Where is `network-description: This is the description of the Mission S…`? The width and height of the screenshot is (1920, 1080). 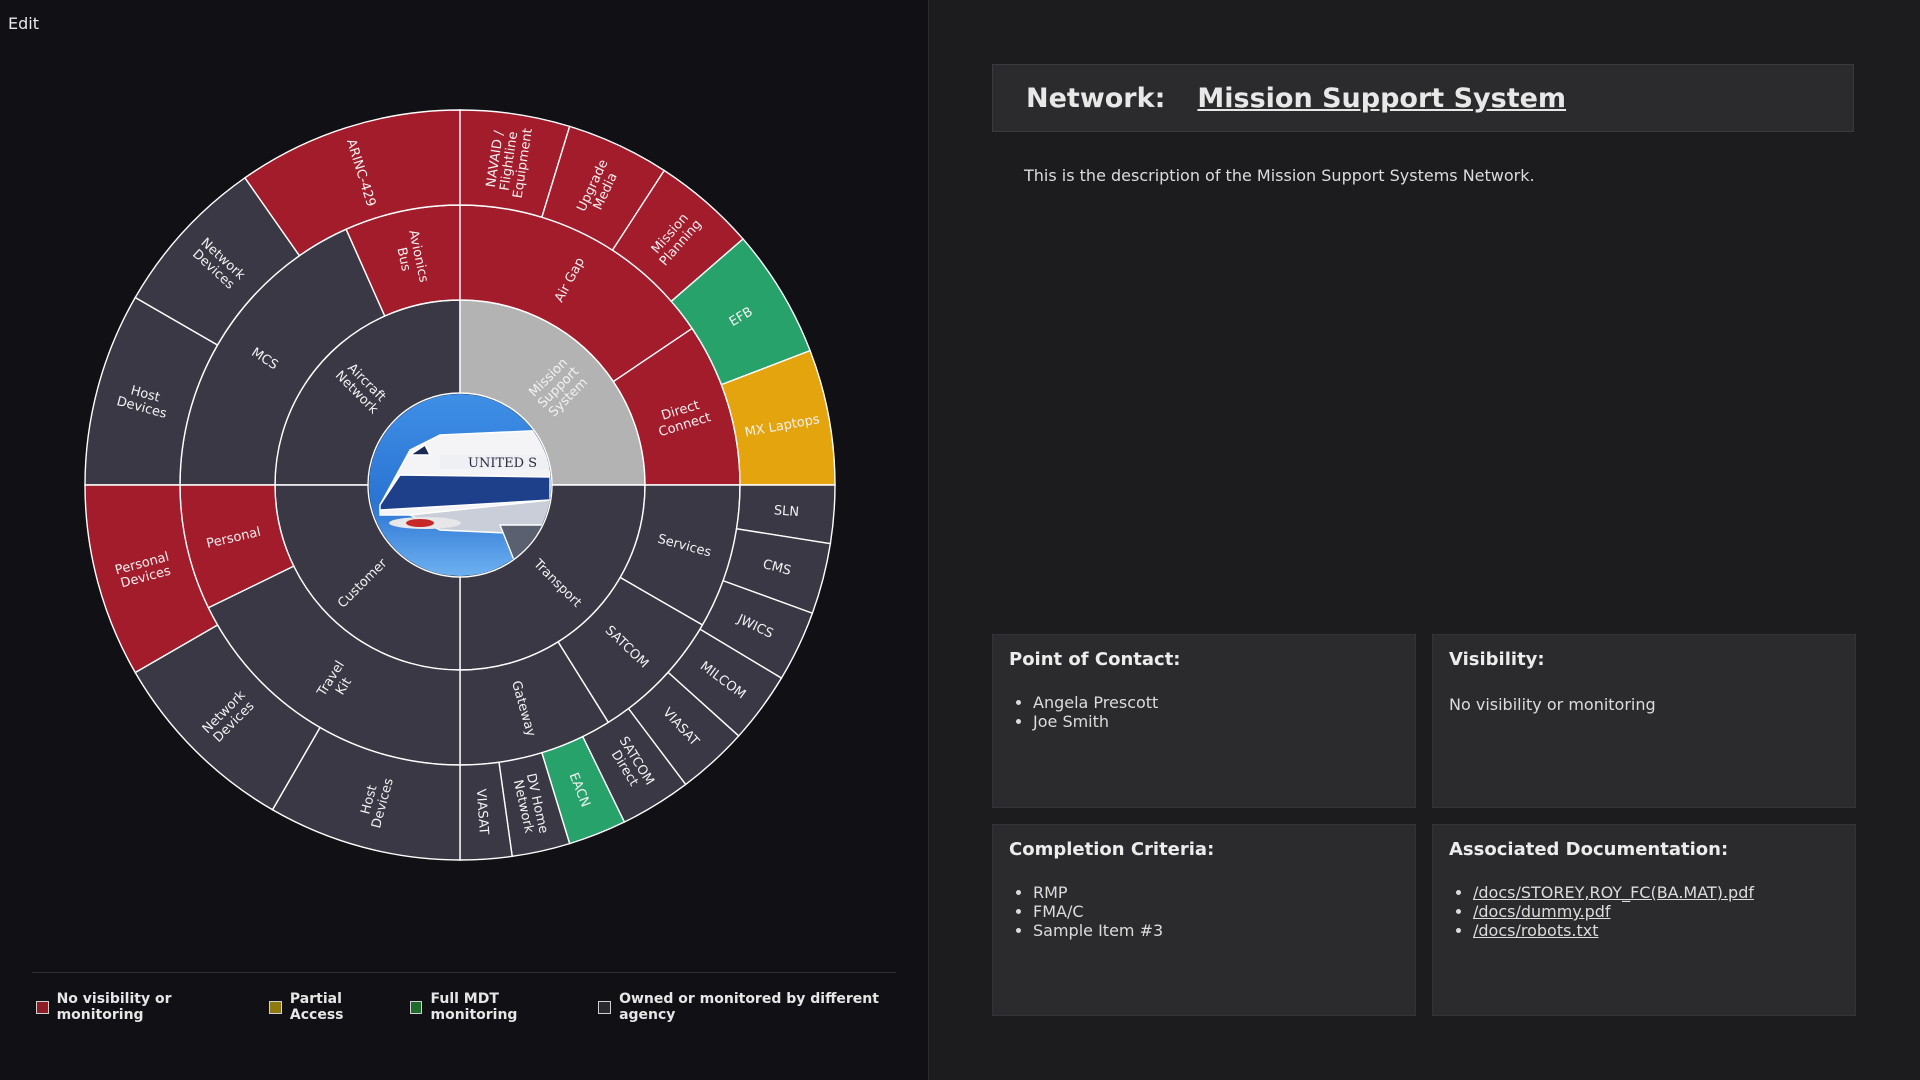
network-description: This is the description of the Mission S… is located at coordinates (1279, 175).